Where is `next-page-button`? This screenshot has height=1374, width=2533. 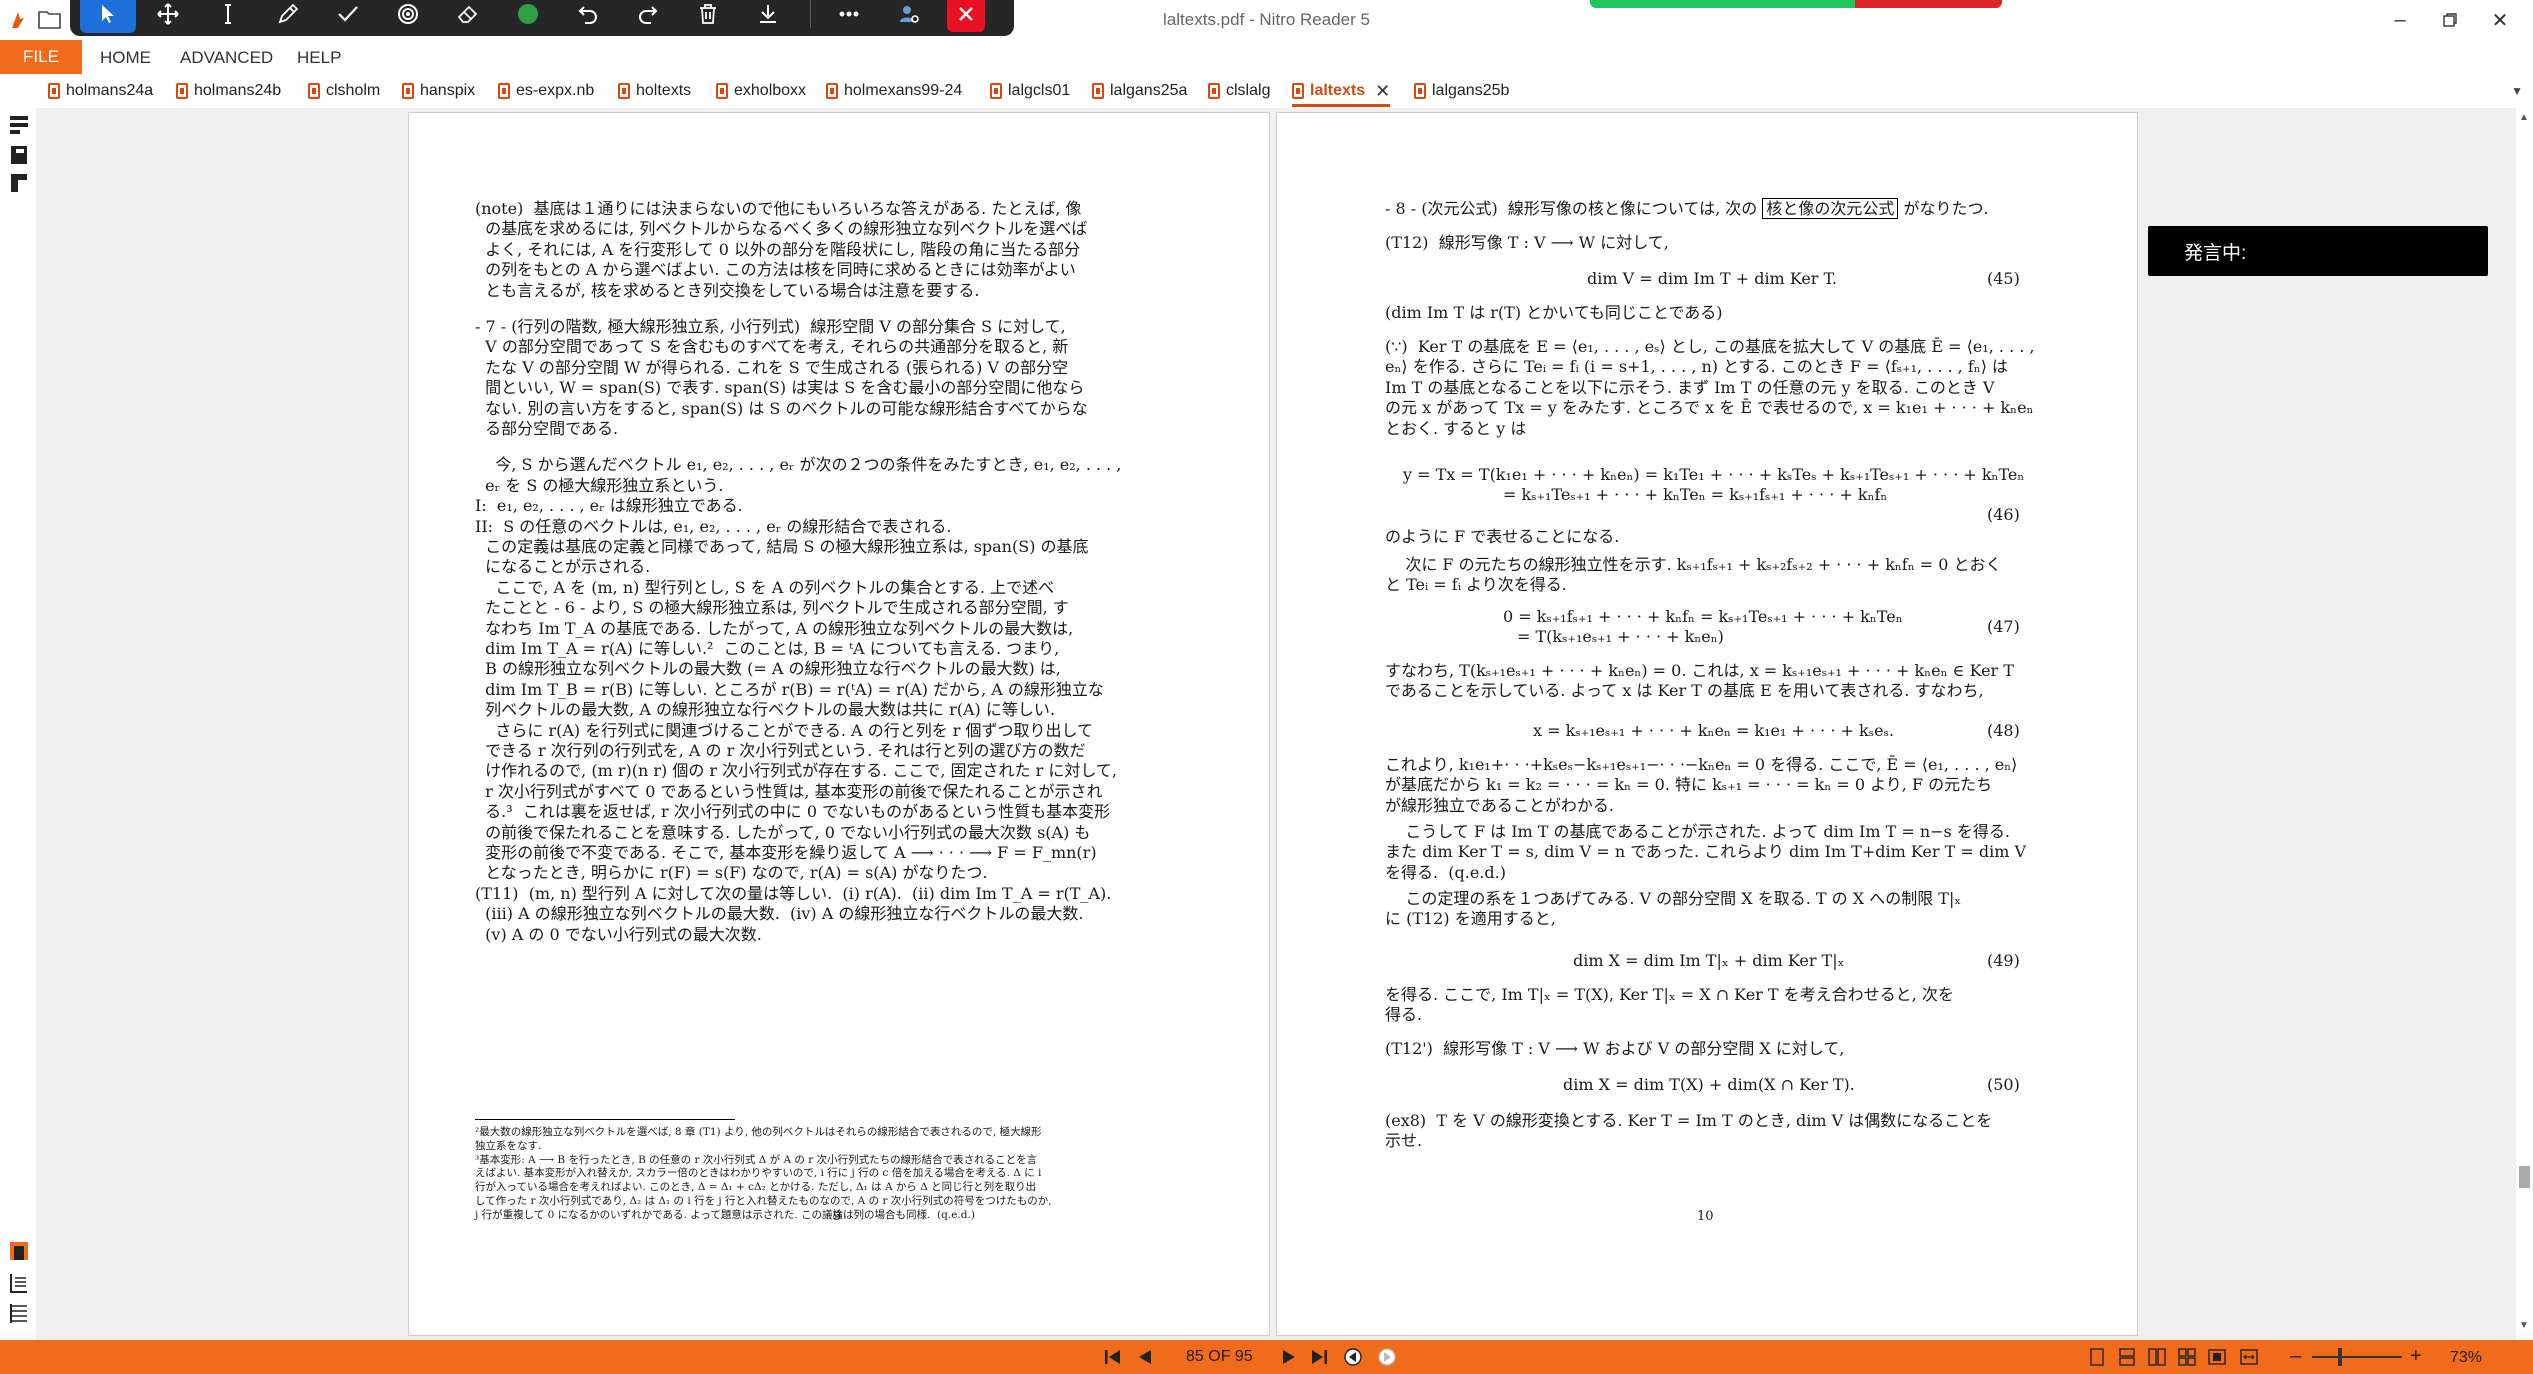
next-page-button is located at coordinates (1289, 1357).